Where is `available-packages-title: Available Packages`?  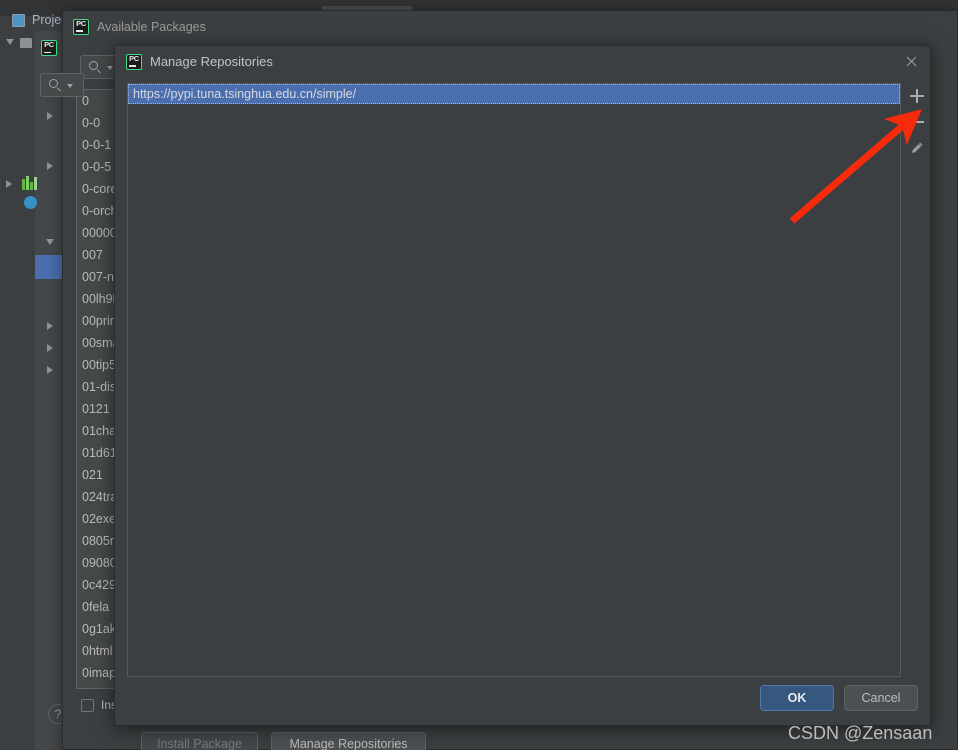
available-packages-title: Available Packages is located at coordinates (151, 26).